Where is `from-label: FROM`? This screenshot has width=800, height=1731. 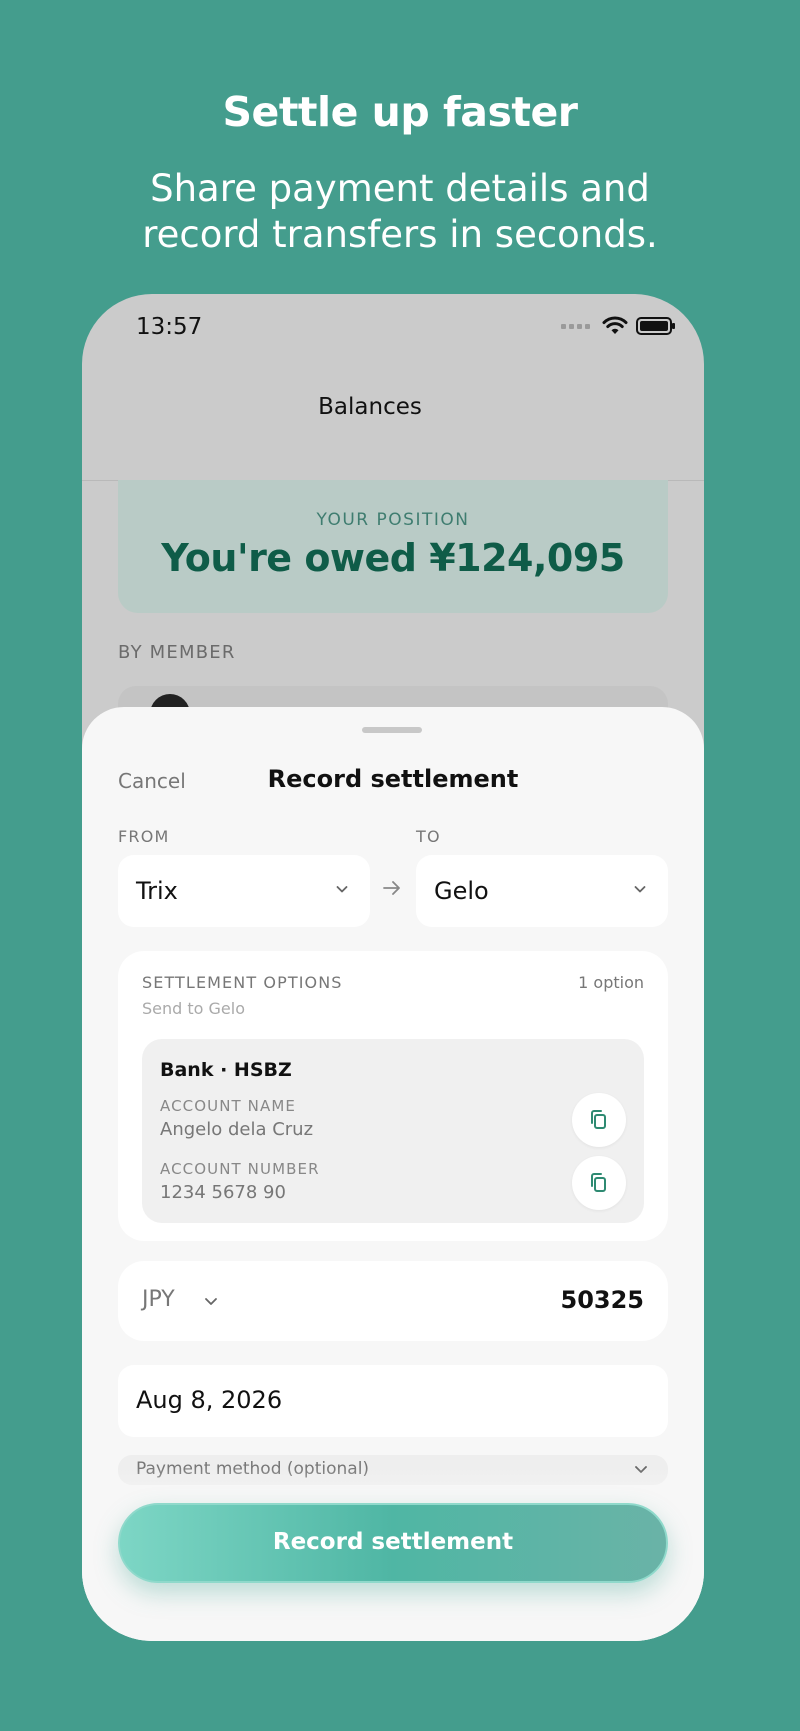 from-label: FROM is located at coordinates (144, 836).